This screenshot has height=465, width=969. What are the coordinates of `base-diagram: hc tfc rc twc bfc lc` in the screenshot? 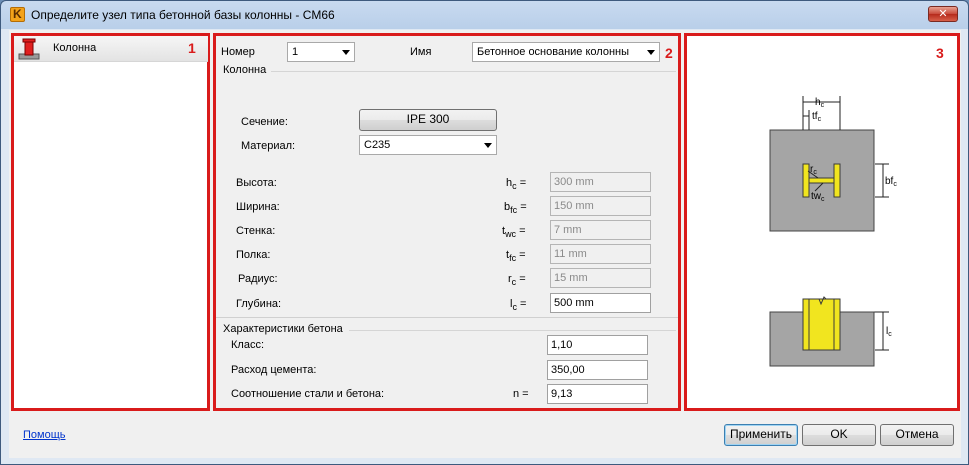 It's located at (833, 231).